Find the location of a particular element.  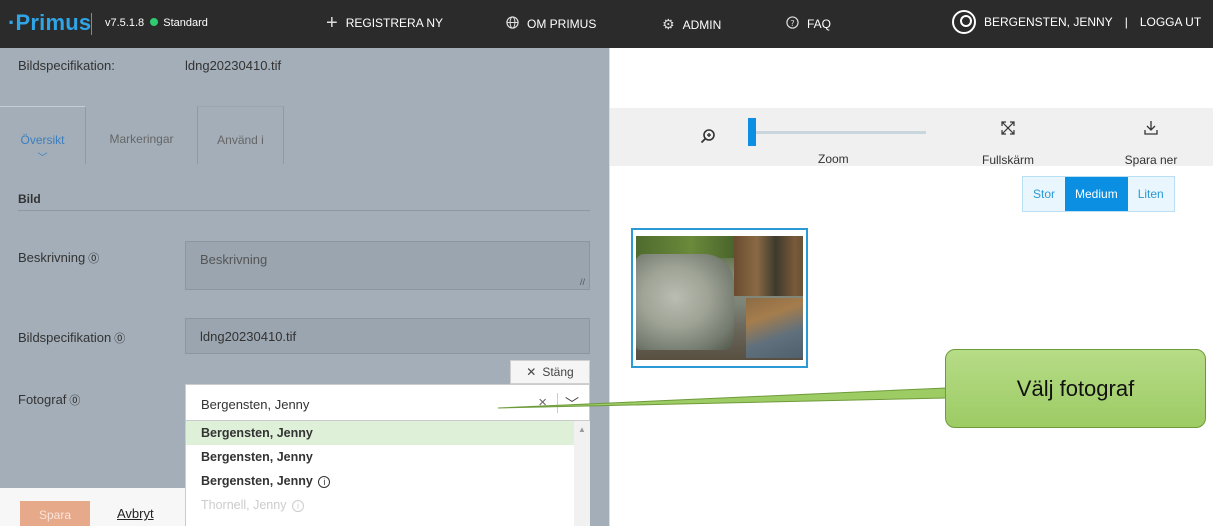

user-avatar-icon is located at coordinates (964, 22).